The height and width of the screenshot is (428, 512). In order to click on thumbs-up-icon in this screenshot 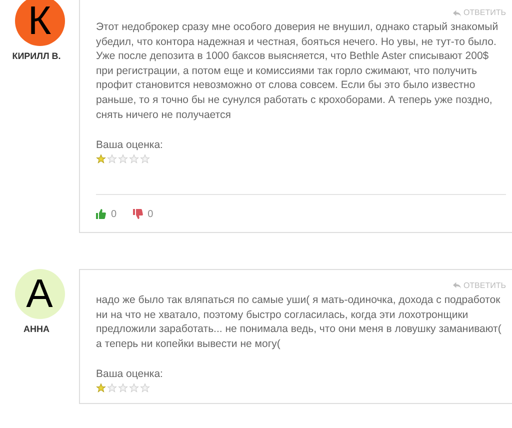, I will do `click(101, 214)`.